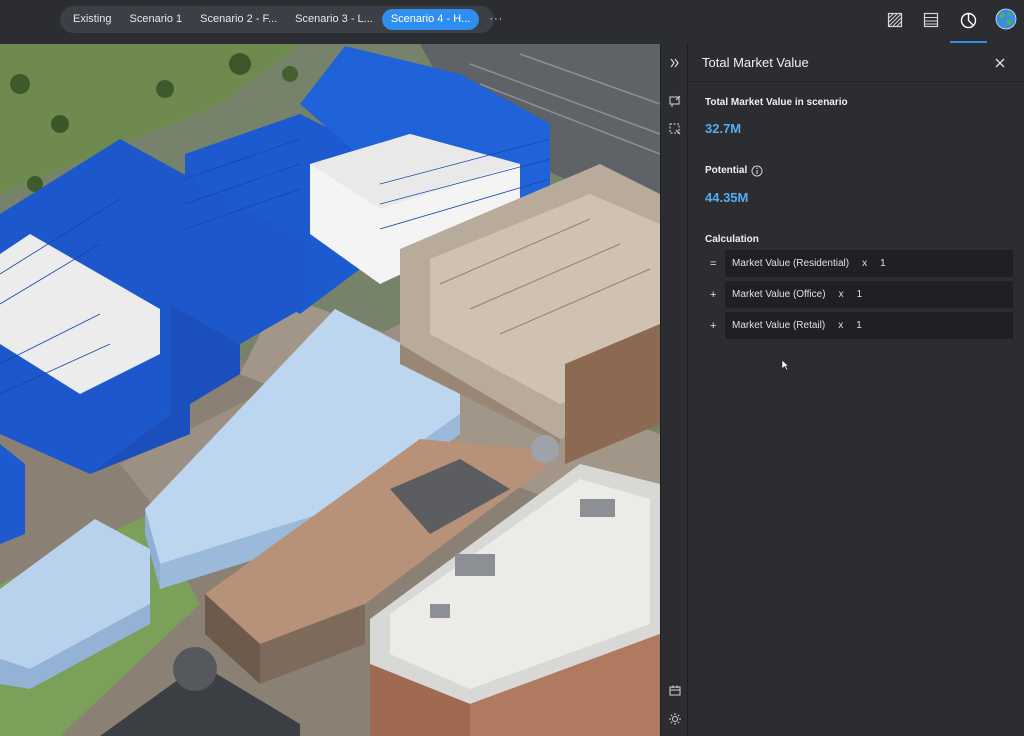 The image size is (1024, 736). I want to click on scenario-value: 32.7M, so click(723, 128).